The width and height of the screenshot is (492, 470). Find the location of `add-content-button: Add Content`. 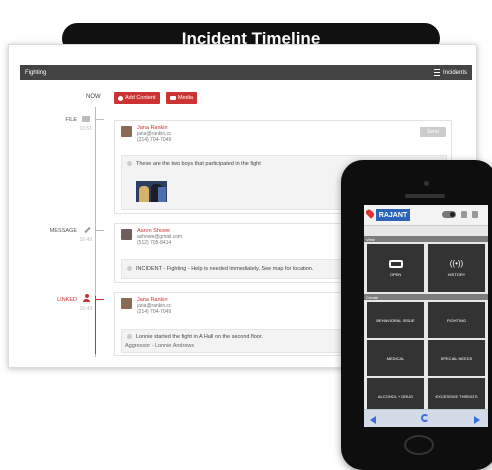

add-content-button: Add Content is located at coordinates (137, 98).